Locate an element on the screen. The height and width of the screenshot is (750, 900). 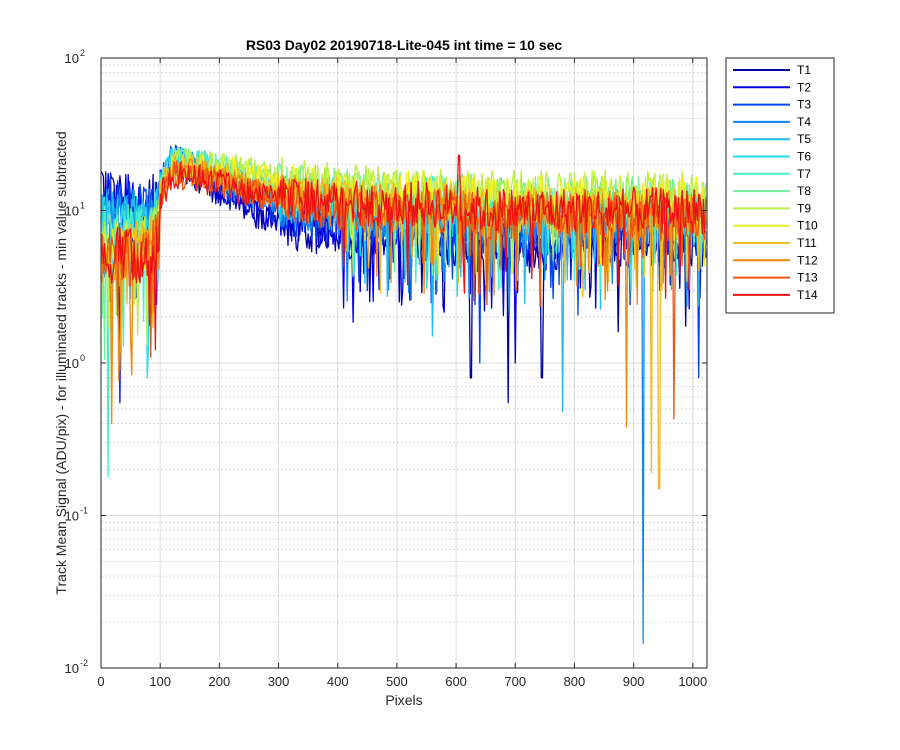
legend-label-T12: T12 is located at coordinates (807, 260).